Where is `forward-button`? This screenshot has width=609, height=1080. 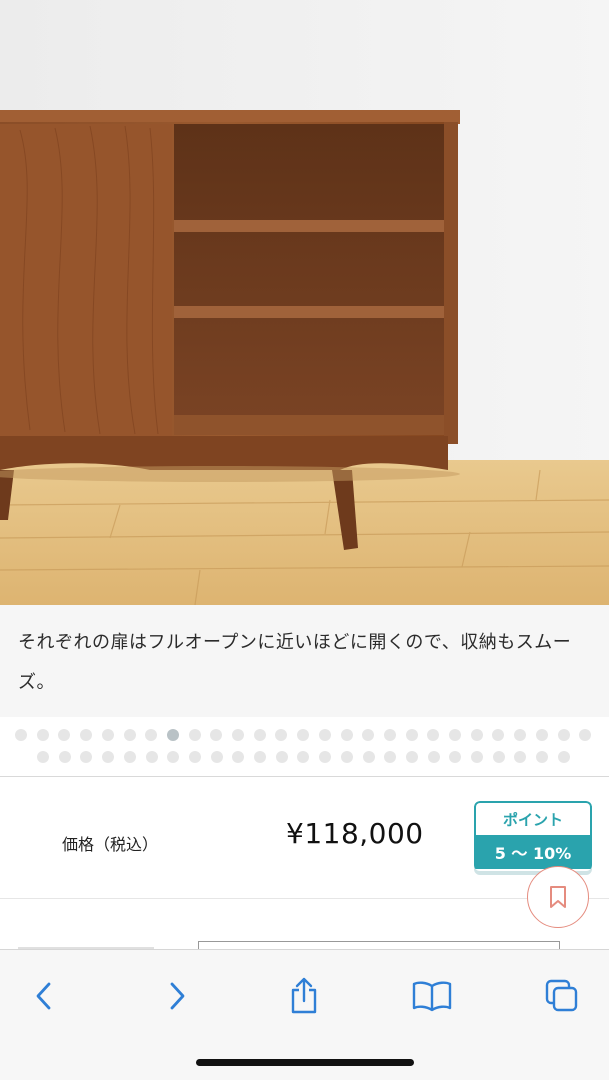 forward-button is located at coordinates (177, 996).